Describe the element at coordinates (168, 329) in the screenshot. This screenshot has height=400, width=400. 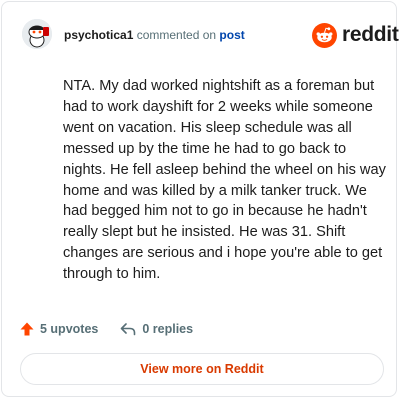
I see `replies-count: 0 replies` at that location.